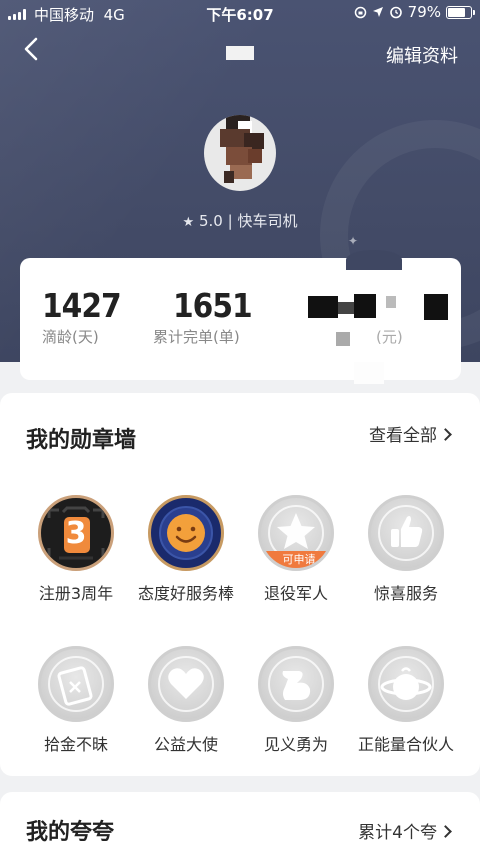  What do you see at coordinates (389, 337) in the screenshot?
I see `stat-income-label: (元)` at bounding box center [389, 337].